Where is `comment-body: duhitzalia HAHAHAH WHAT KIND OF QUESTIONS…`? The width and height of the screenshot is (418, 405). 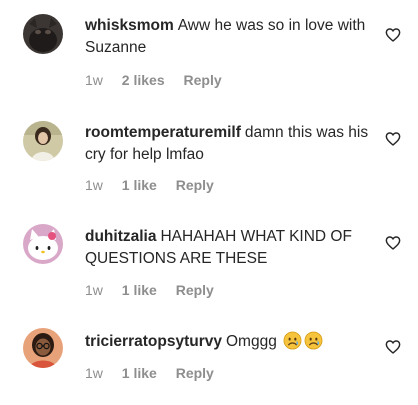
comment-body: duhitzalia HAHAHAH WHAT KIND OF QUESTIONS… is located at coordinates (227, 248).